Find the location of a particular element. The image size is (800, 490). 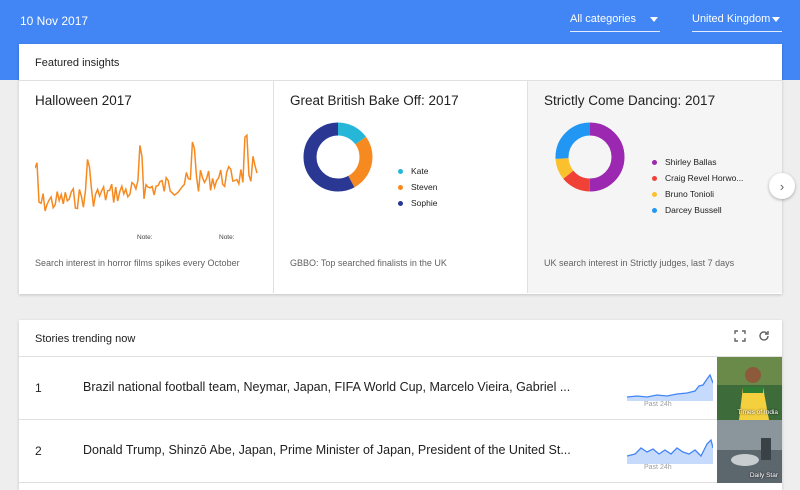

legend-label: Shirley Ballas is located at coordinates (691, 162).